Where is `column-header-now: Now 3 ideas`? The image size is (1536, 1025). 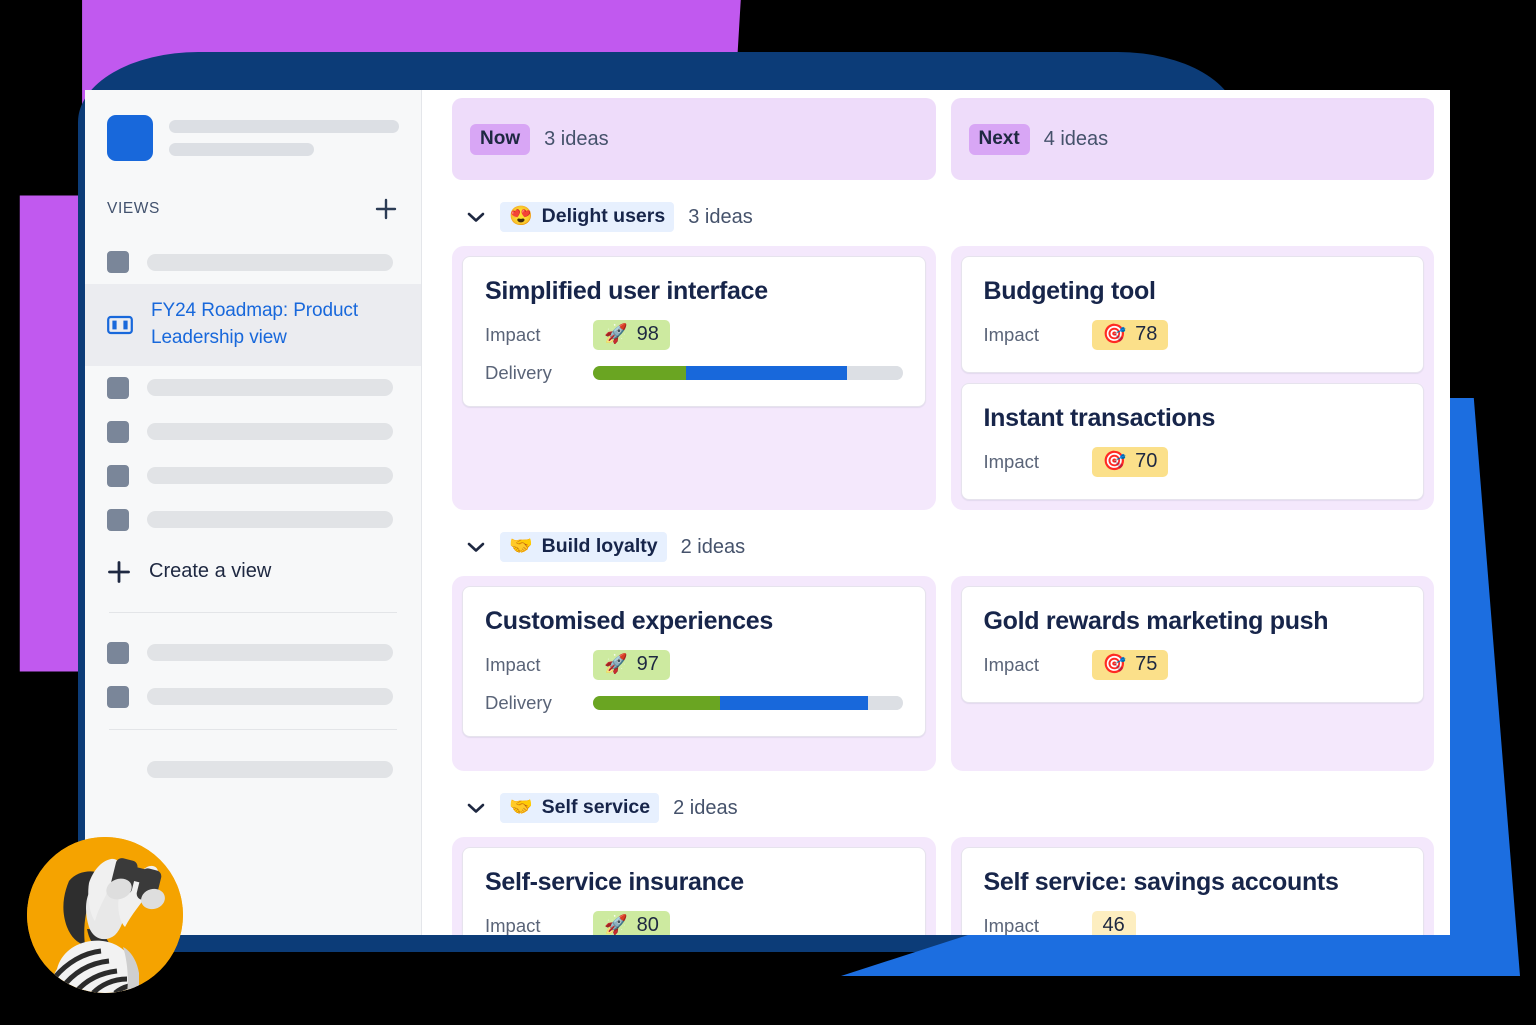 column-header-now: Now 3 ideas is located at coordinates (694, 139).